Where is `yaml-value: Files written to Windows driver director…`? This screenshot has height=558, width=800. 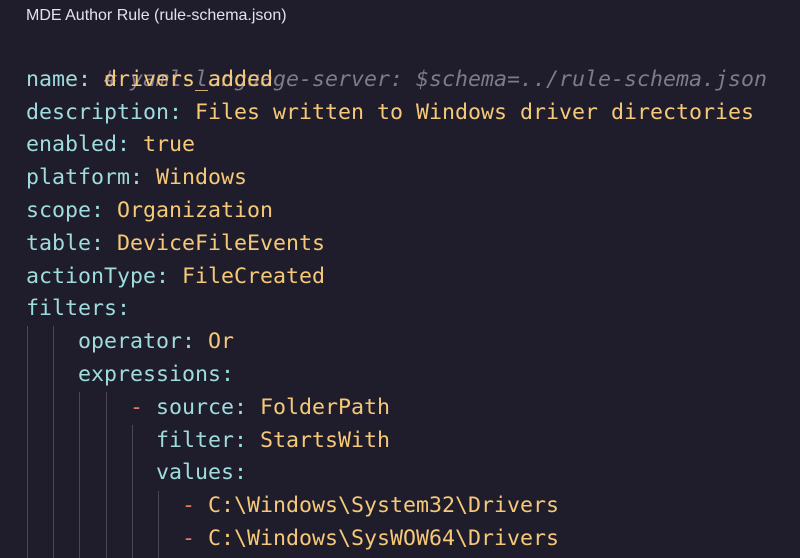
yaml-value: Files written to Windows driver director… is located at coordinates (475, 112).